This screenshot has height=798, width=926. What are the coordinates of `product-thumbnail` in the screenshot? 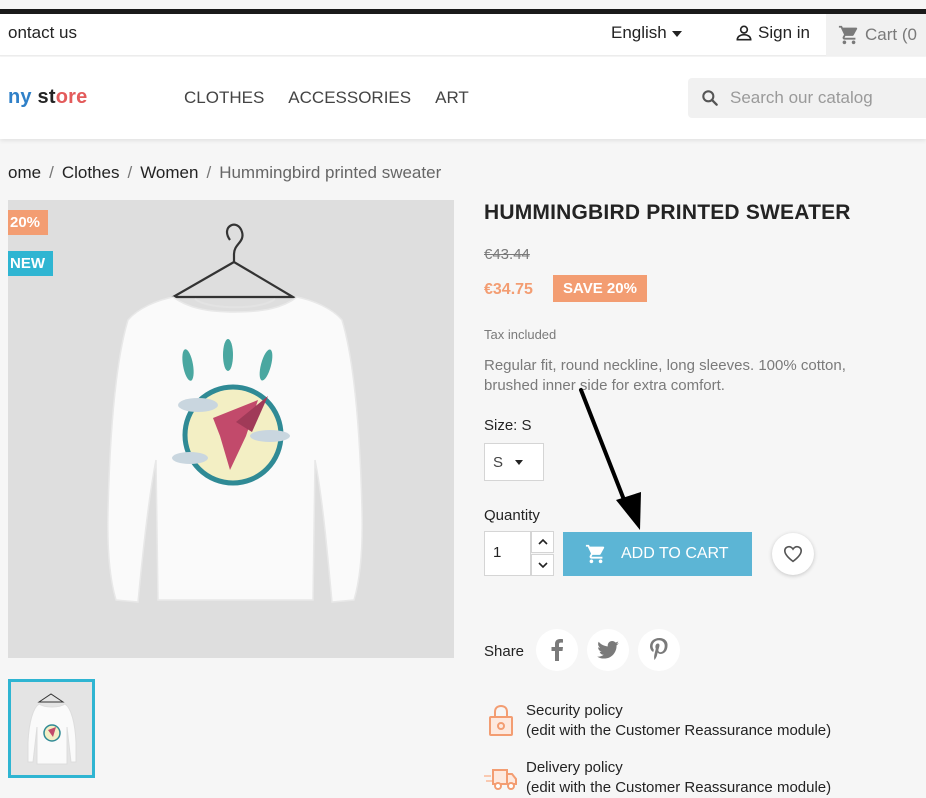 It's located at (51, 728).